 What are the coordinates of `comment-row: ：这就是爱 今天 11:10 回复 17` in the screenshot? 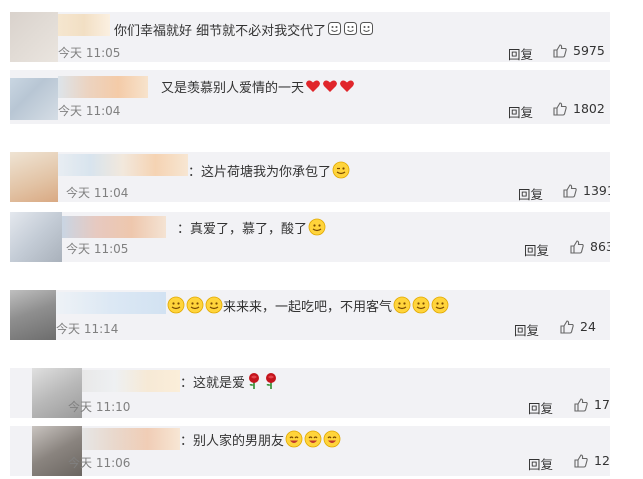 It's located at (310, 393).